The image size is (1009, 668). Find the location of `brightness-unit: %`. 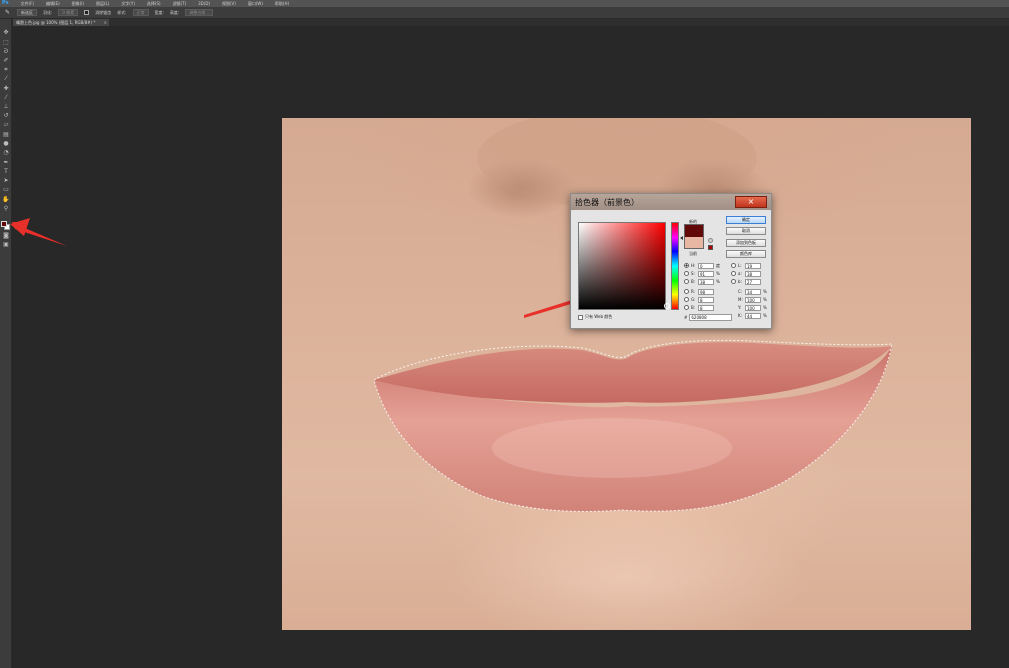

brightness-unit: % is located at coordinates (718, 281).